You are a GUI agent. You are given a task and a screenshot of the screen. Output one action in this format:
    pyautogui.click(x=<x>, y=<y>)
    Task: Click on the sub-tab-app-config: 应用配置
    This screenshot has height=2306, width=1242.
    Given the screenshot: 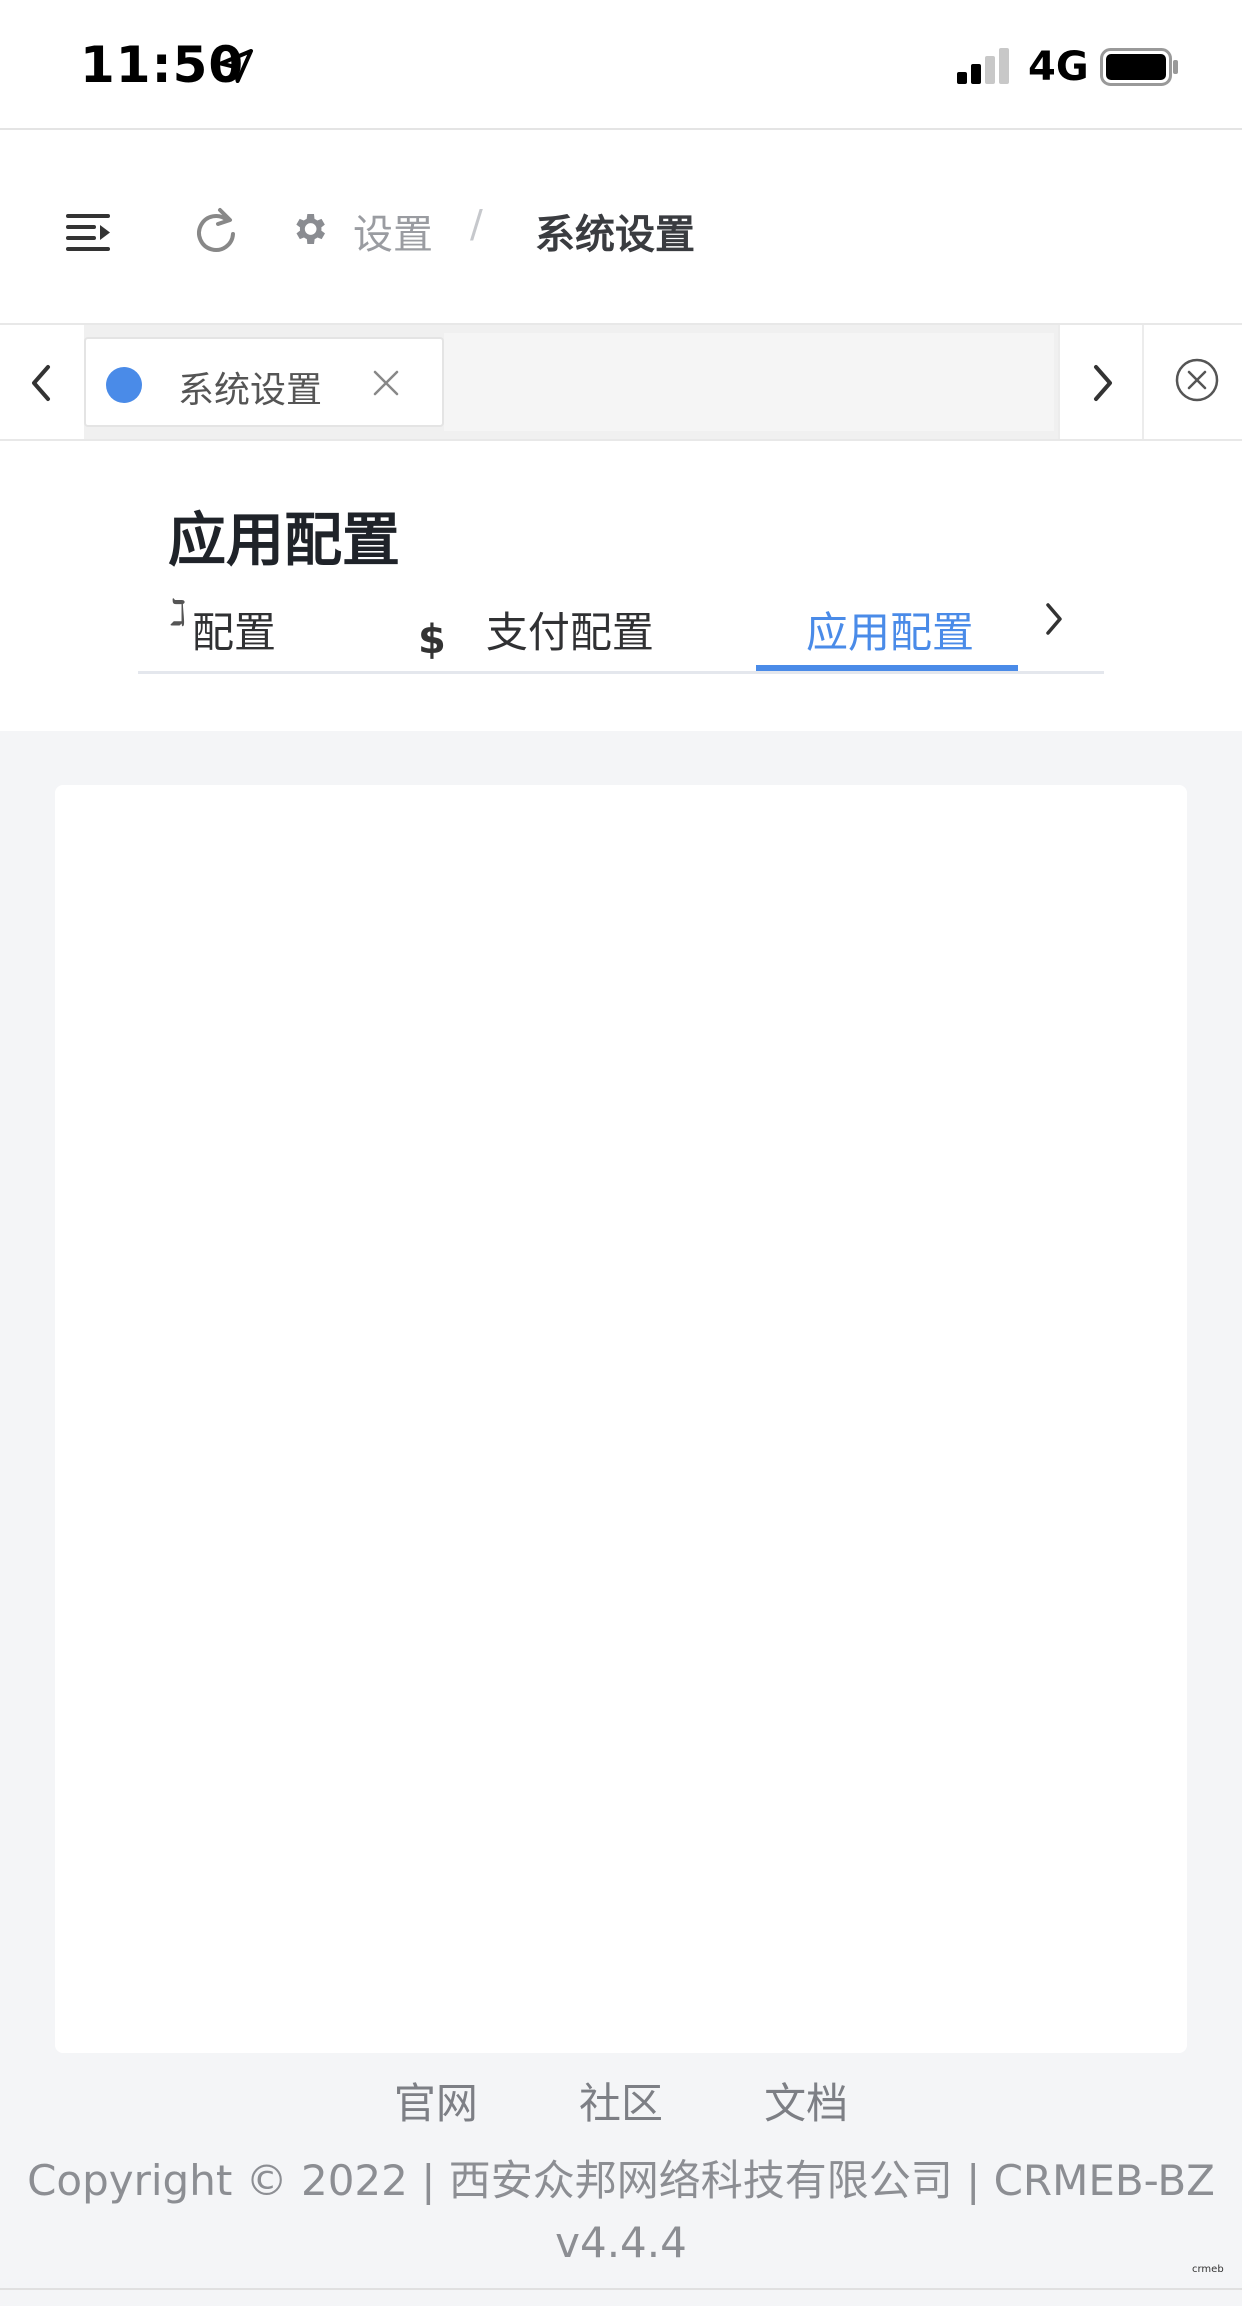 What is the action you would take?
    pyautogui.click(x=890, y=629)
    